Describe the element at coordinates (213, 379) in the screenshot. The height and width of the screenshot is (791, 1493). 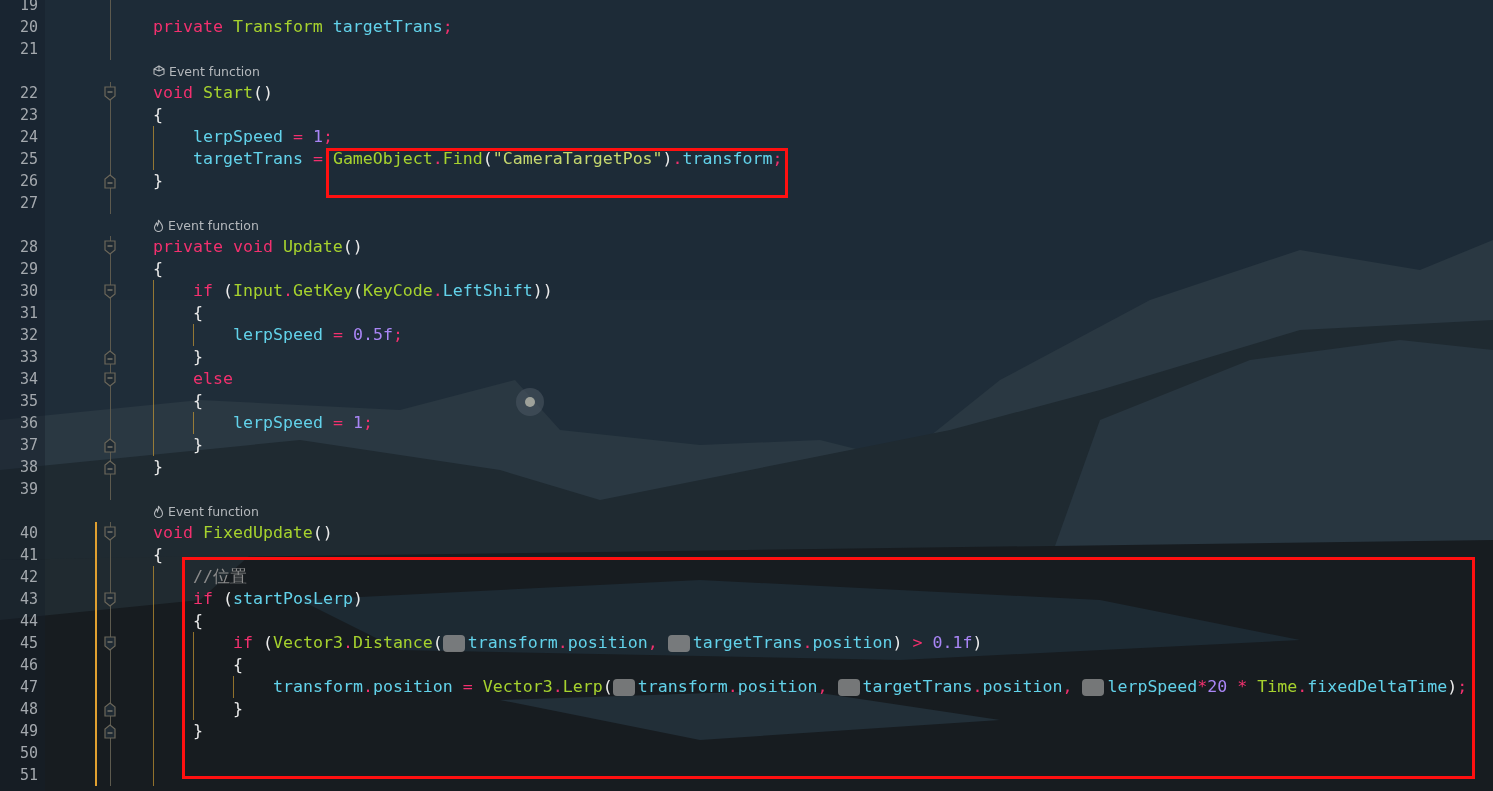
I see `code-line: else` at that location.